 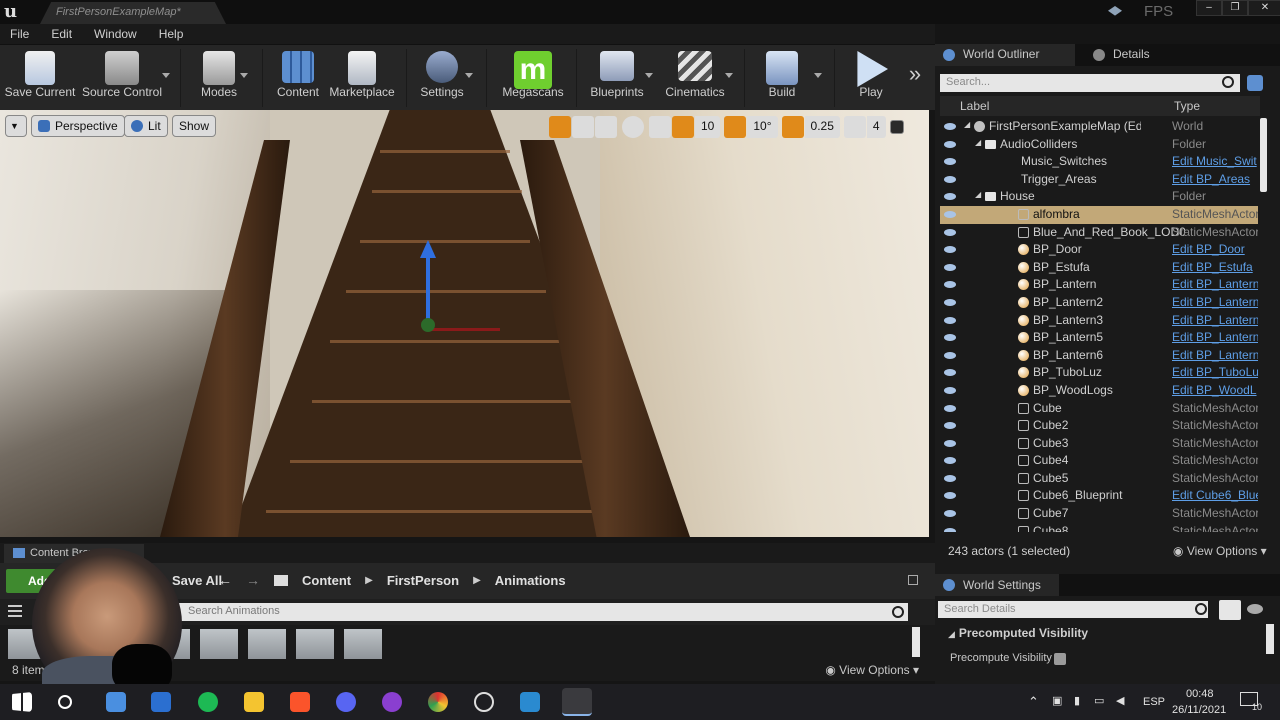 What do you see at coordinates (1099, 338) in the screenshot?
I see `outliner-row: BP_Lantern5 Edit BP_Lantern` at bounding box center [1099, 338].